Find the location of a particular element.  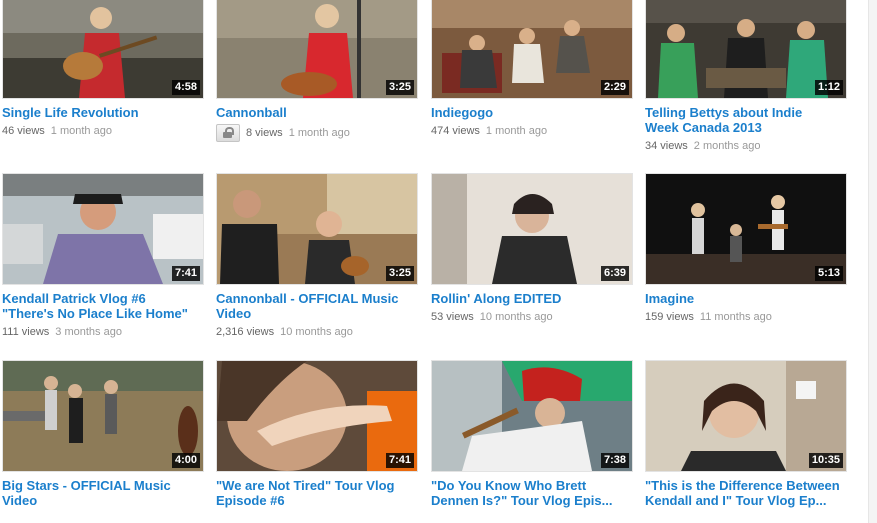

video-card: 4:00 Big Stars - OFFICIAL Music Video is located at coordinates (103, 434).